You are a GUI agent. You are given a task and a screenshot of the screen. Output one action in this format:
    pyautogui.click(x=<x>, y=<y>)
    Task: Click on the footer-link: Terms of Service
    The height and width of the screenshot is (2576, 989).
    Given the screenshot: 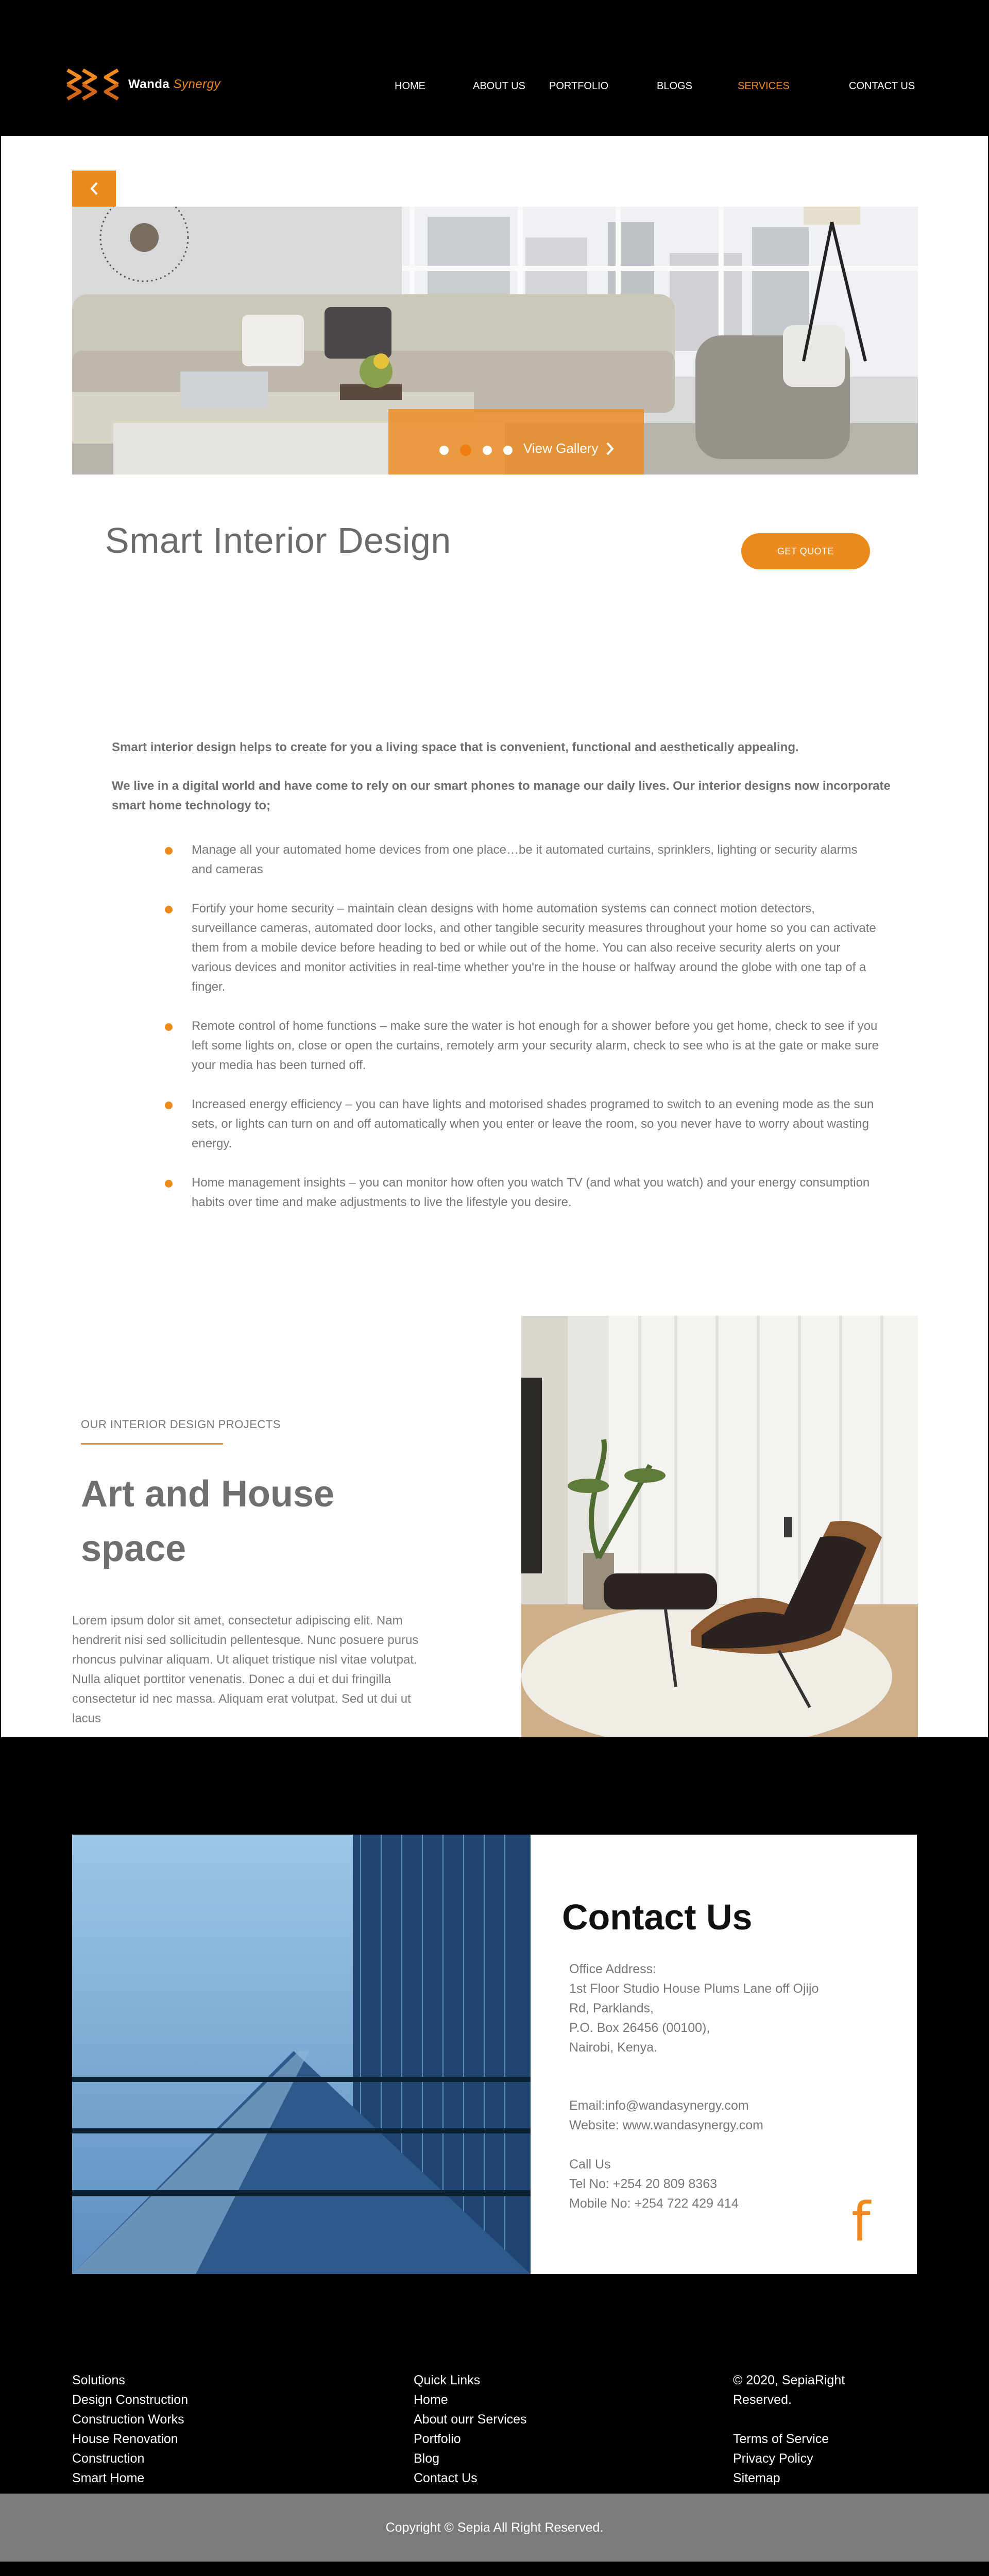 What is the action you would take?
    pyautogui.click(x=789, y=2439)
    